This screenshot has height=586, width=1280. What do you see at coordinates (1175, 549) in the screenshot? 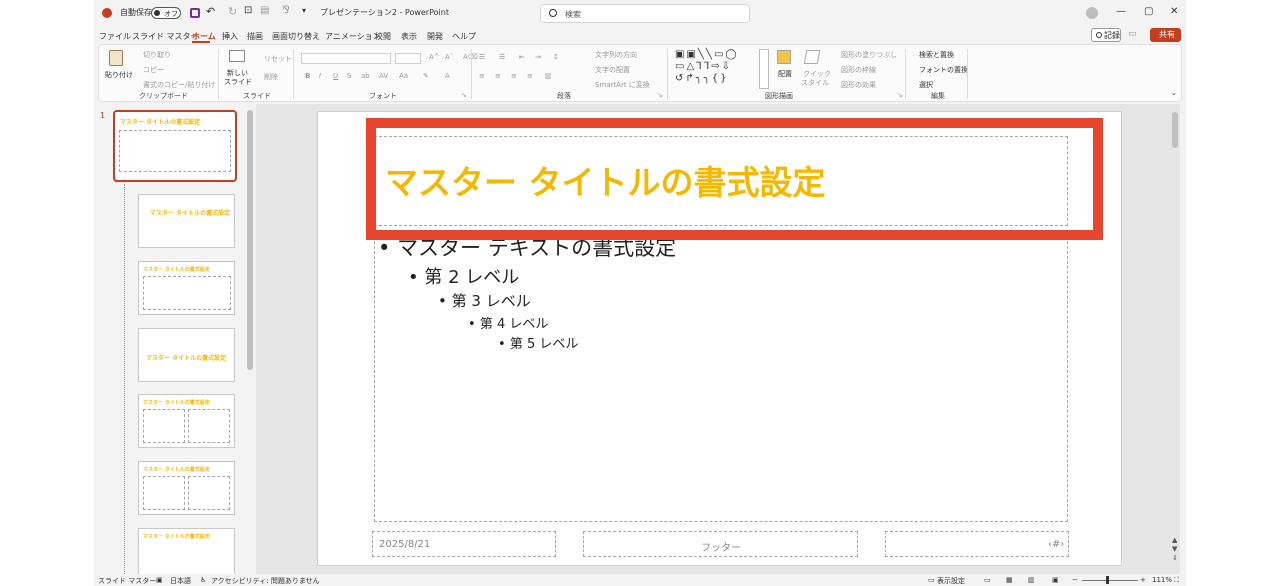
I see `scroll-down-icon: ▲ ▼ ⇓` at bounding box center [1175, 549].